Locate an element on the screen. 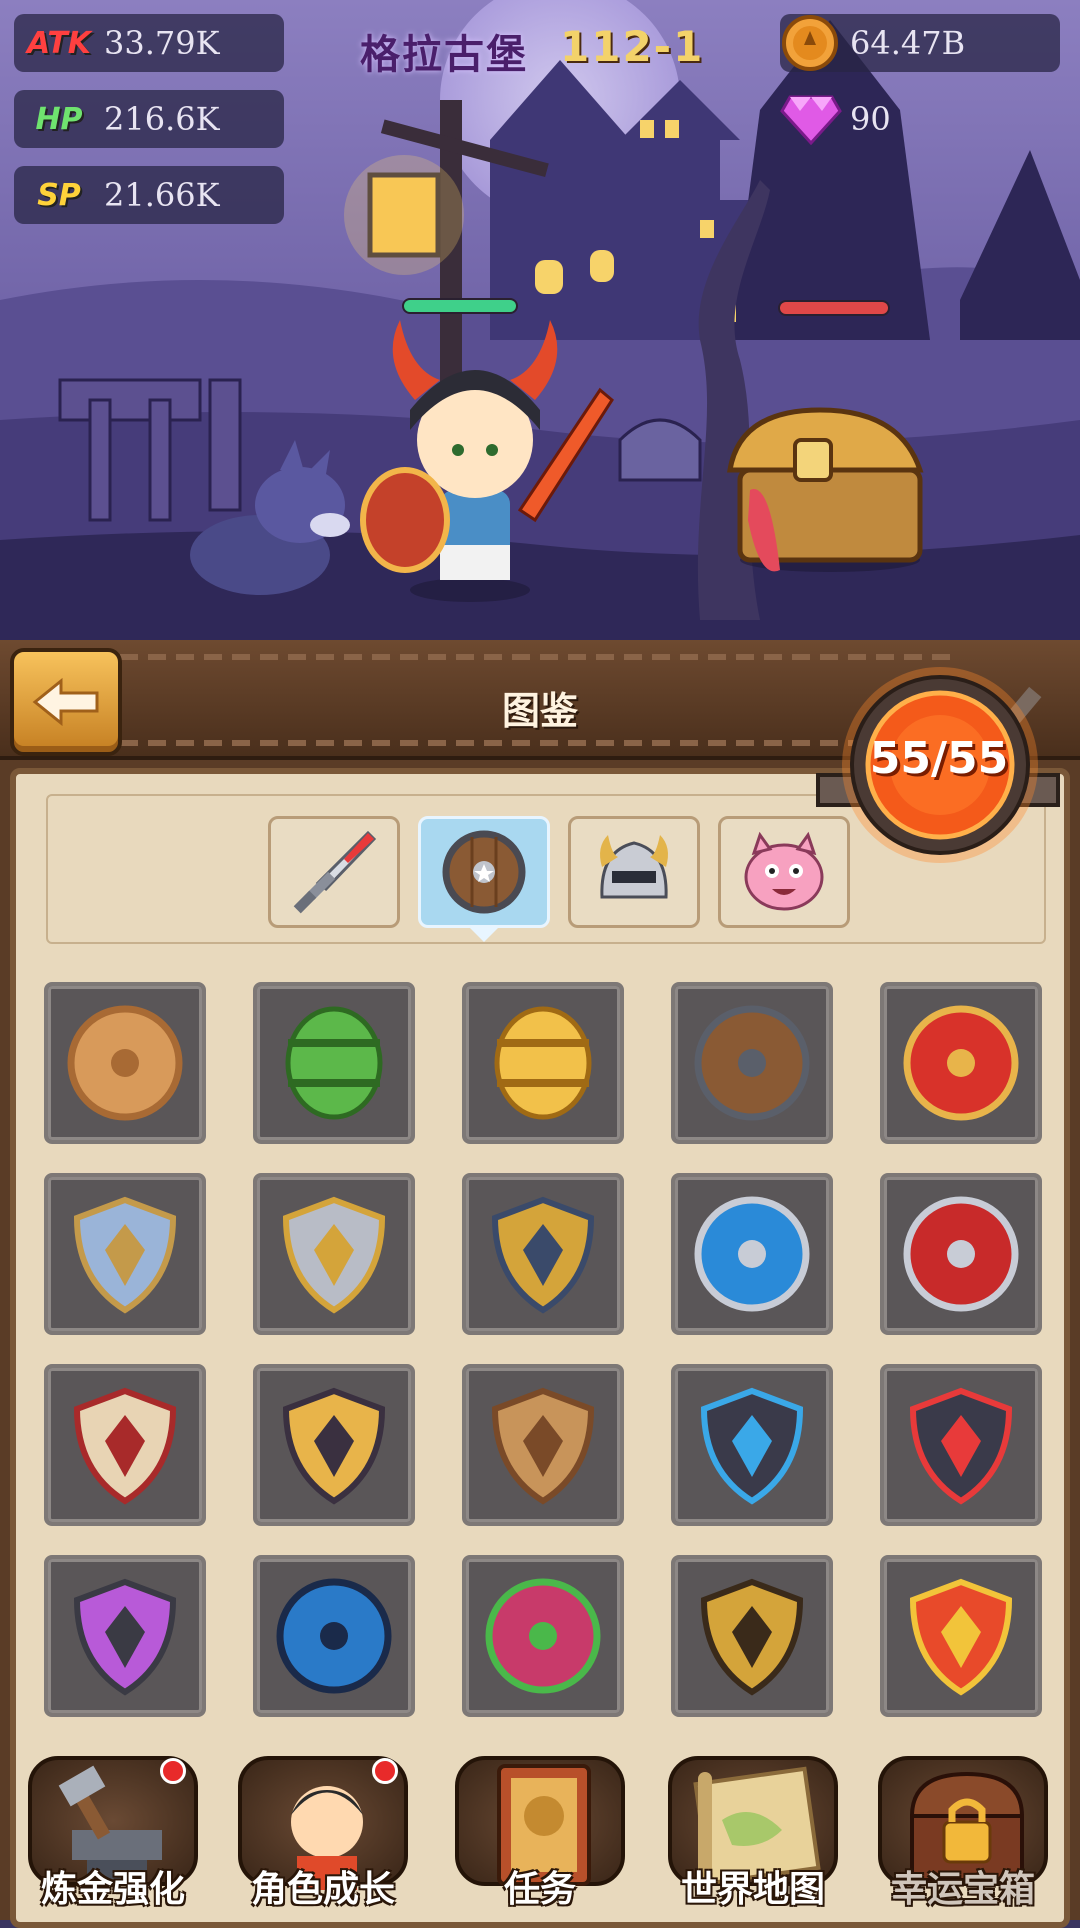  hp-value: 216.6K is located at coordinates (162, 119).